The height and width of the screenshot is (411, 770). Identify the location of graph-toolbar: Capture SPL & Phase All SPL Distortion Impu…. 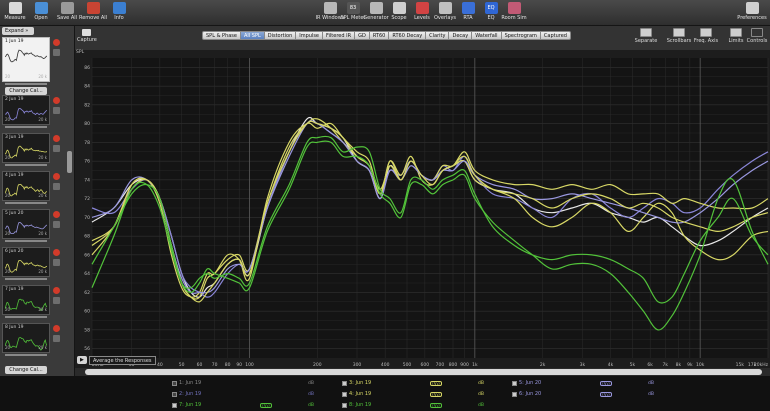
(422, 38).